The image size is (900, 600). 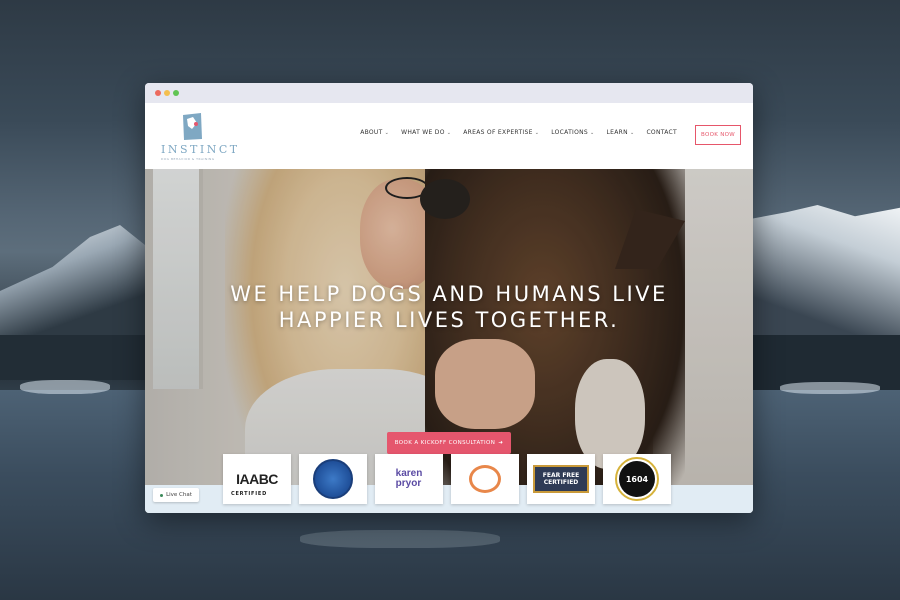 I want to click on nav-item-locations: LOCATIONS ⌄, so click(x=572, y=132).